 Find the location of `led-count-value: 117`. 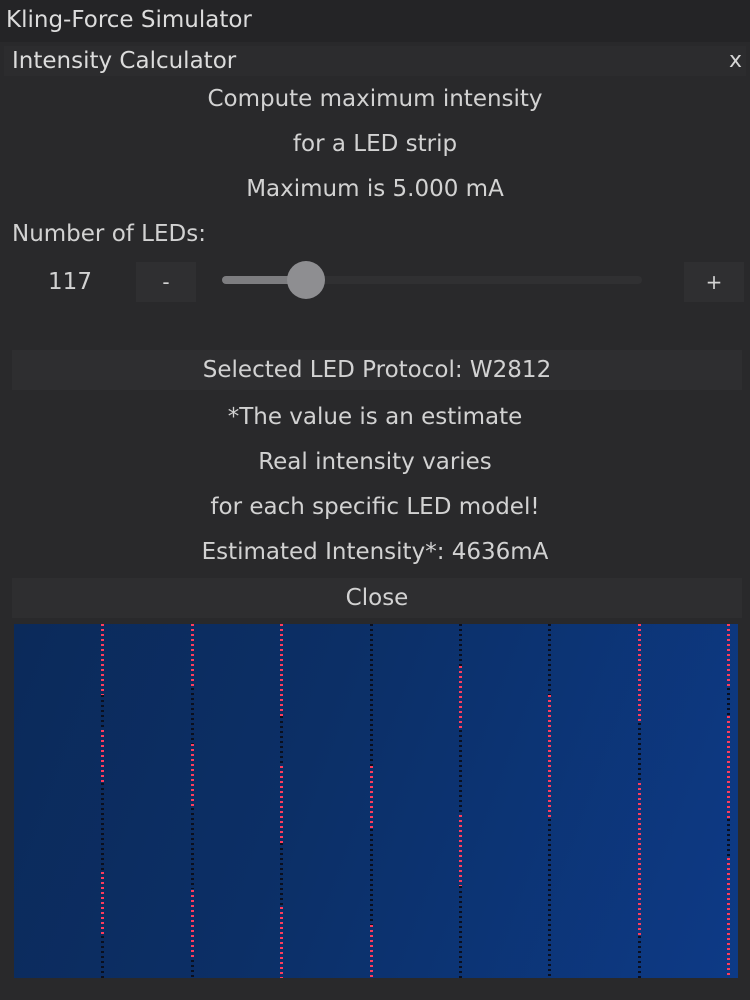

led-count-value: 117 is located at coordinates (70, 282).